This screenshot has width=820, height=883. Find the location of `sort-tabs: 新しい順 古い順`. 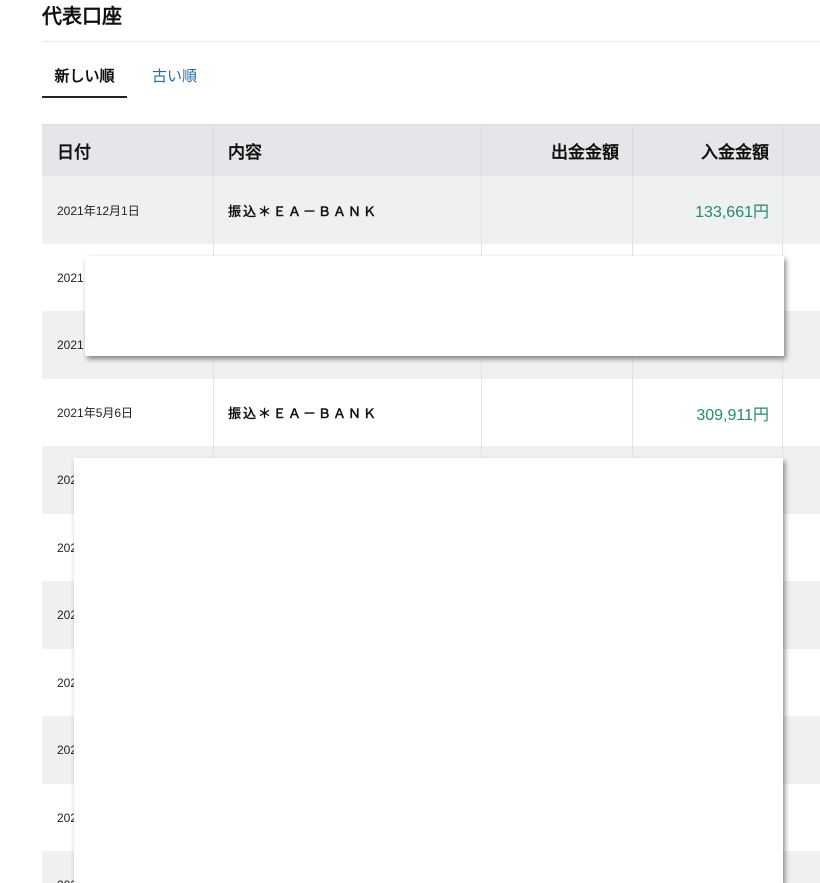

sort-tabs: 新しい順 古い順 is located at coordinates (119, 77).